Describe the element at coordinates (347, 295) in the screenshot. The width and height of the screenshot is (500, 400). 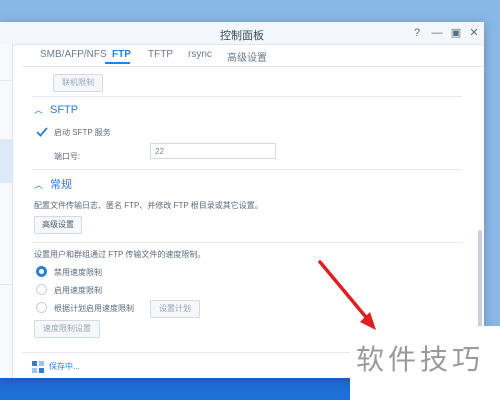
I see `annotation-arrow-icon` at that location.